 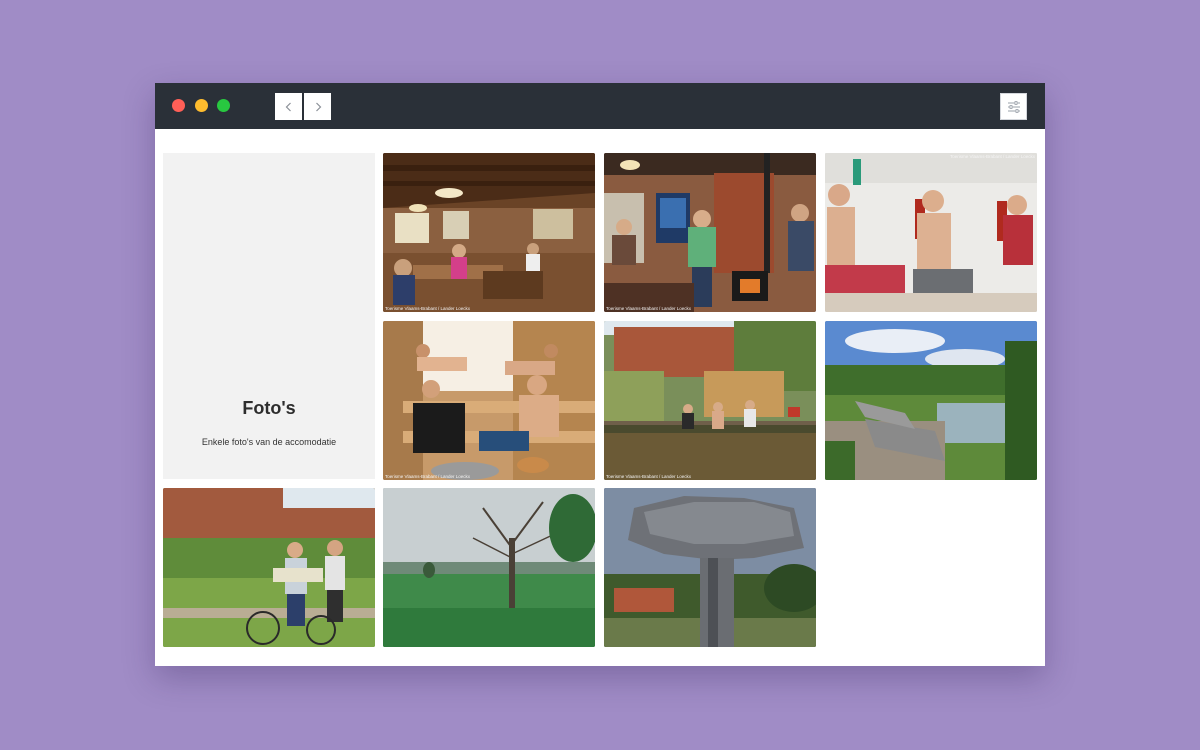 I want to click on photo-dining-hall: Toerisme Vlaams-Brabant / Lander Loeckx, so click(x=489, y=232).